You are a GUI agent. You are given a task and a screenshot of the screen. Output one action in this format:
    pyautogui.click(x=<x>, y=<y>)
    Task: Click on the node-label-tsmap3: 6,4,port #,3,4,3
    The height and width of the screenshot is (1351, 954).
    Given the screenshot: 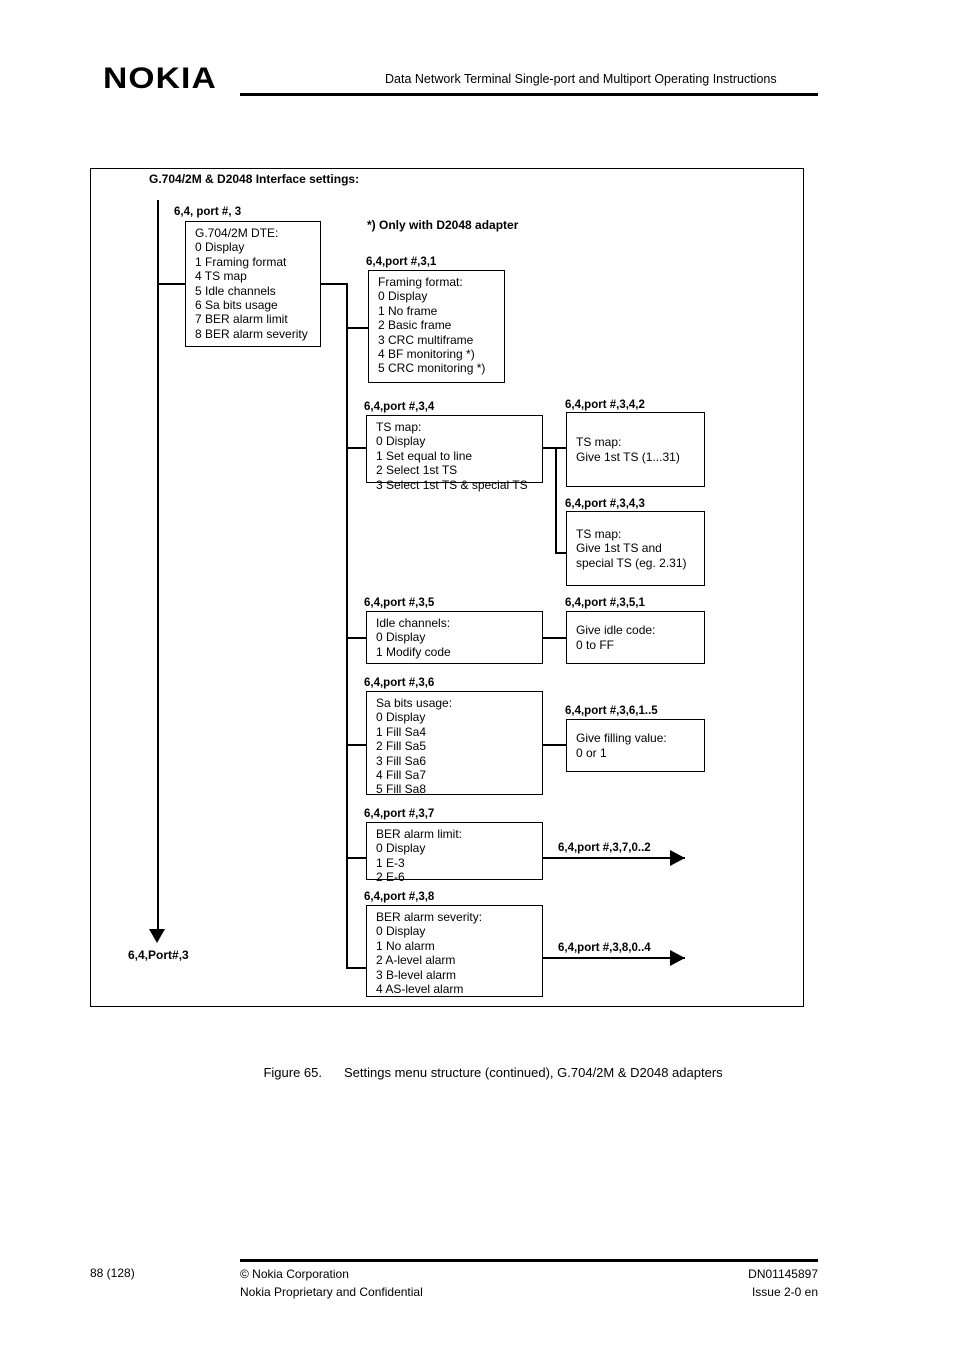 What is the action you would take?
    pyautogui.click(x=605, y=504)
    